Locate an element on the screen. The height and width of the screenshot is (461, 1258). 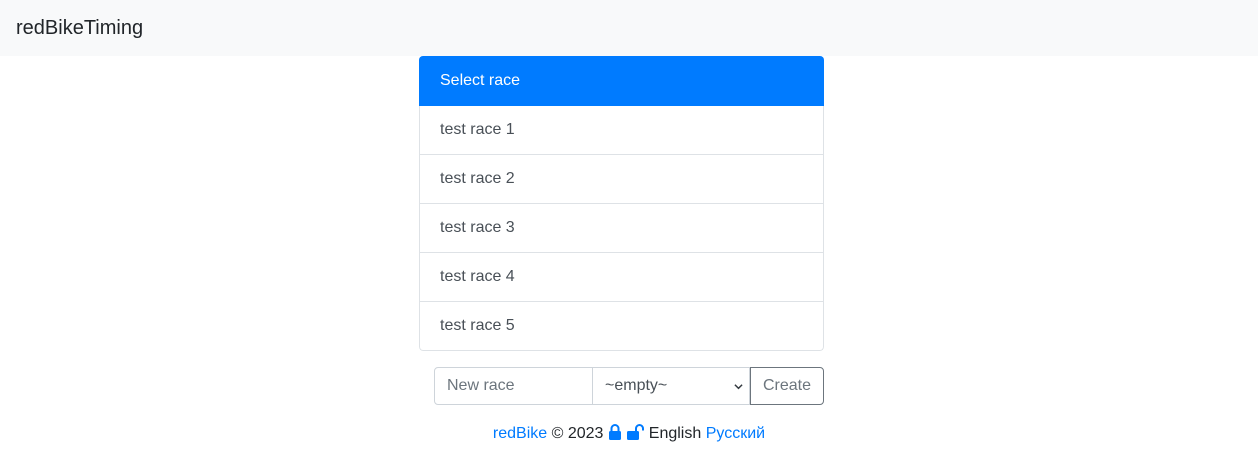
race-list-item: test race 4 is located at coordinates (621, 277).